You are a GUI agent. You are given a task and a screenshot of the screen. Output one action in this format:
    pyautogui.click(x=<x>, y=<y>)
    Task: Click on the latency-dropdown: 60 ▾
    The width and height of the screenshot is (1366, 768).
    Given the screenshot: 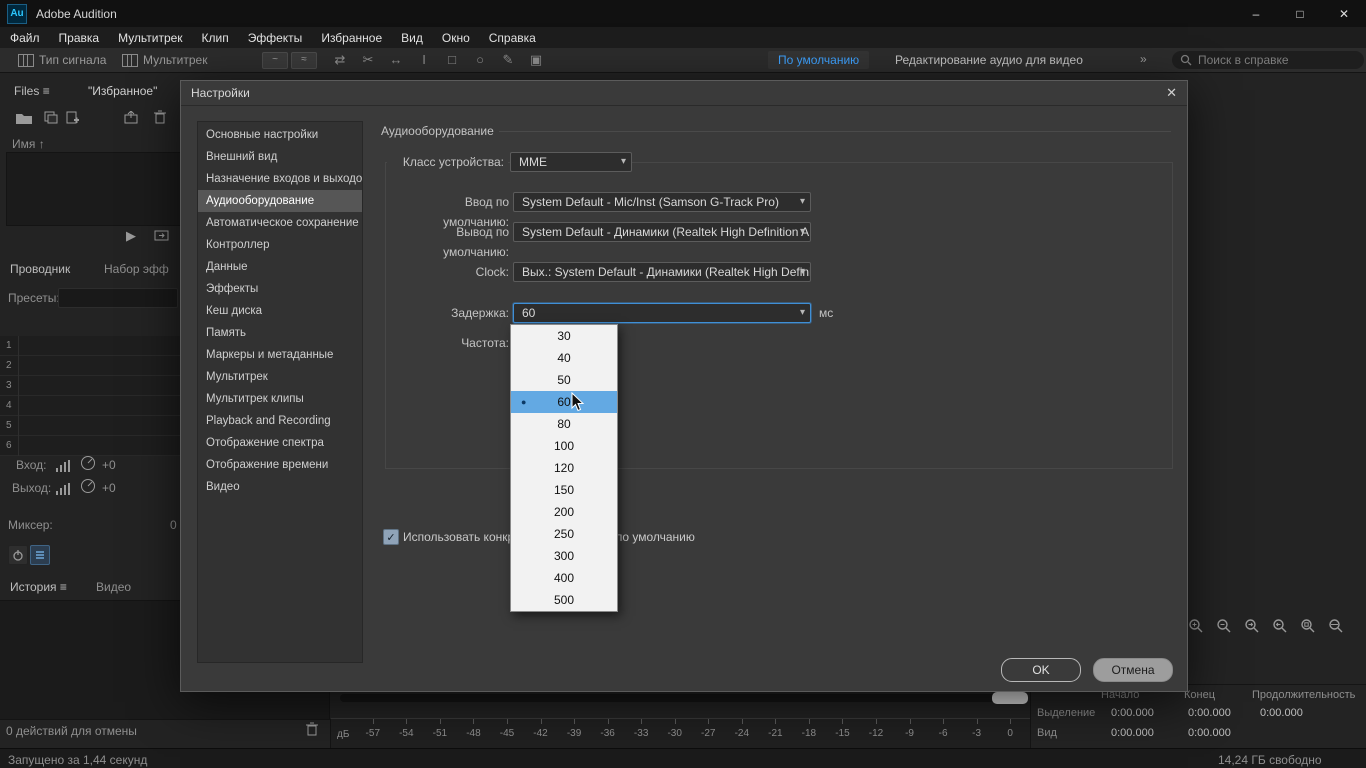 What is the action you would take?
    pyautogui.click(x=662, y=313)
    